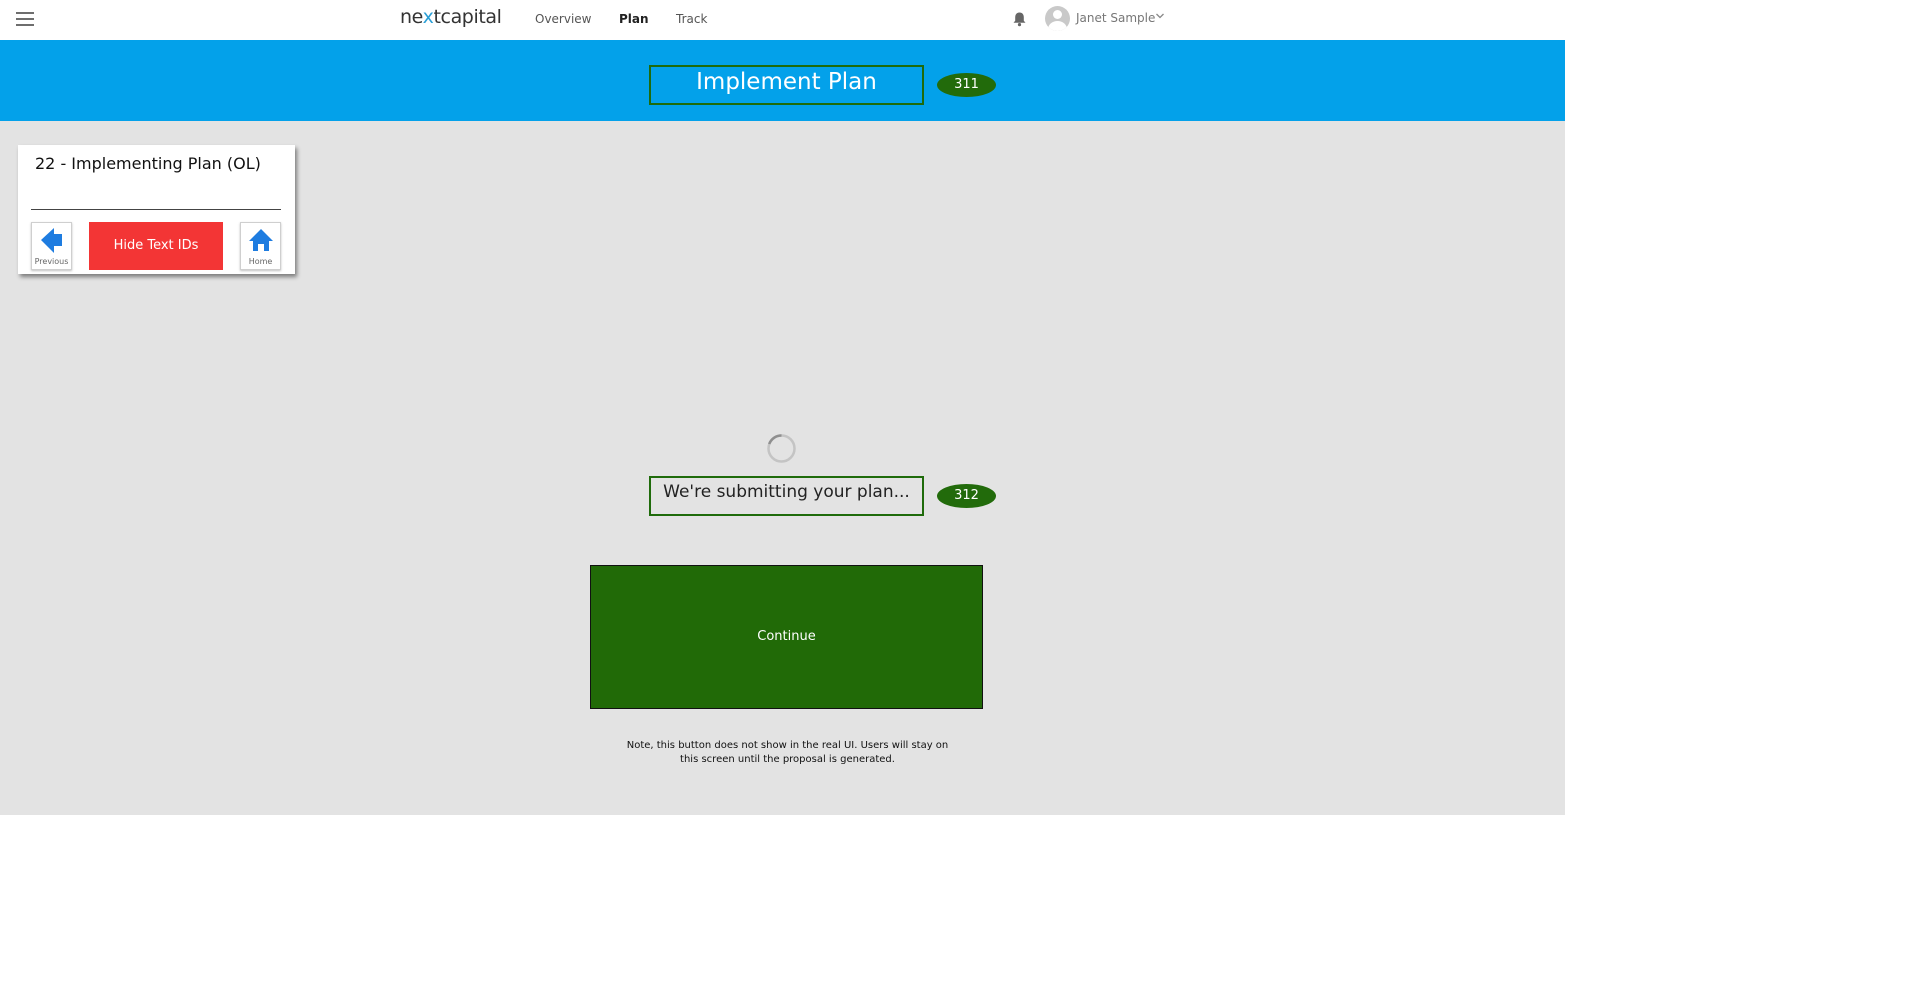  I want to click on avatar-icon, so click(1057, 18).